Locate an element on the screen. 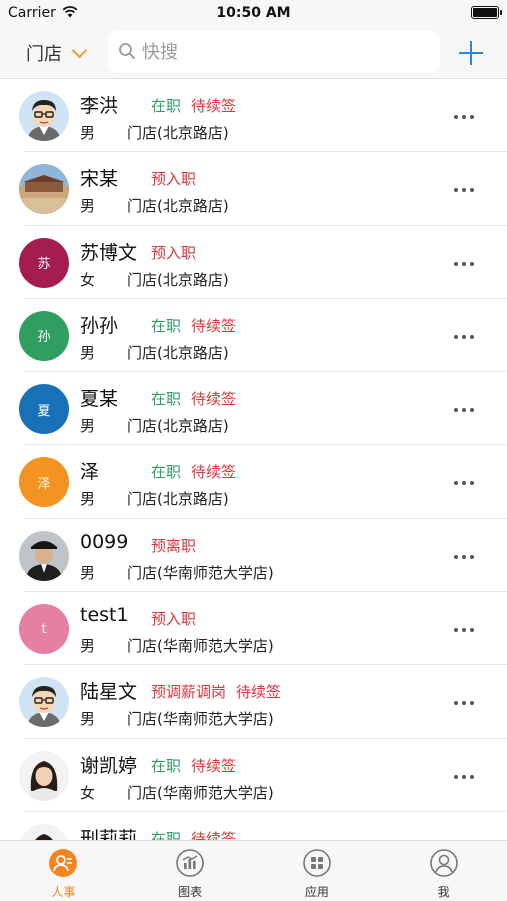  store-filter-dropdown: 门店 is located at coordinates (57, 53).